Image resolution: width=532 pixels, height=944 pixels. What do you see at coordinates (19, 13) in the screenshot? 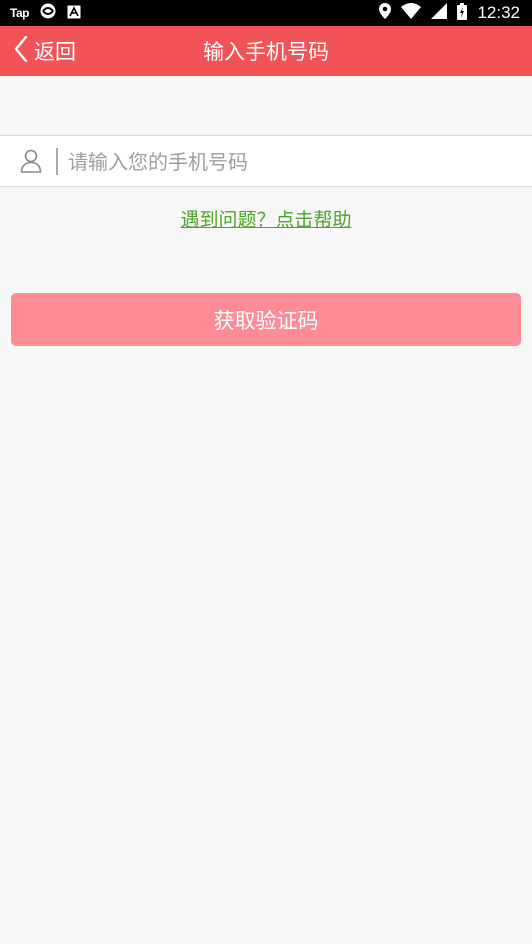
I see `tap-app-label: Tap` at bounding box center [19, 13].